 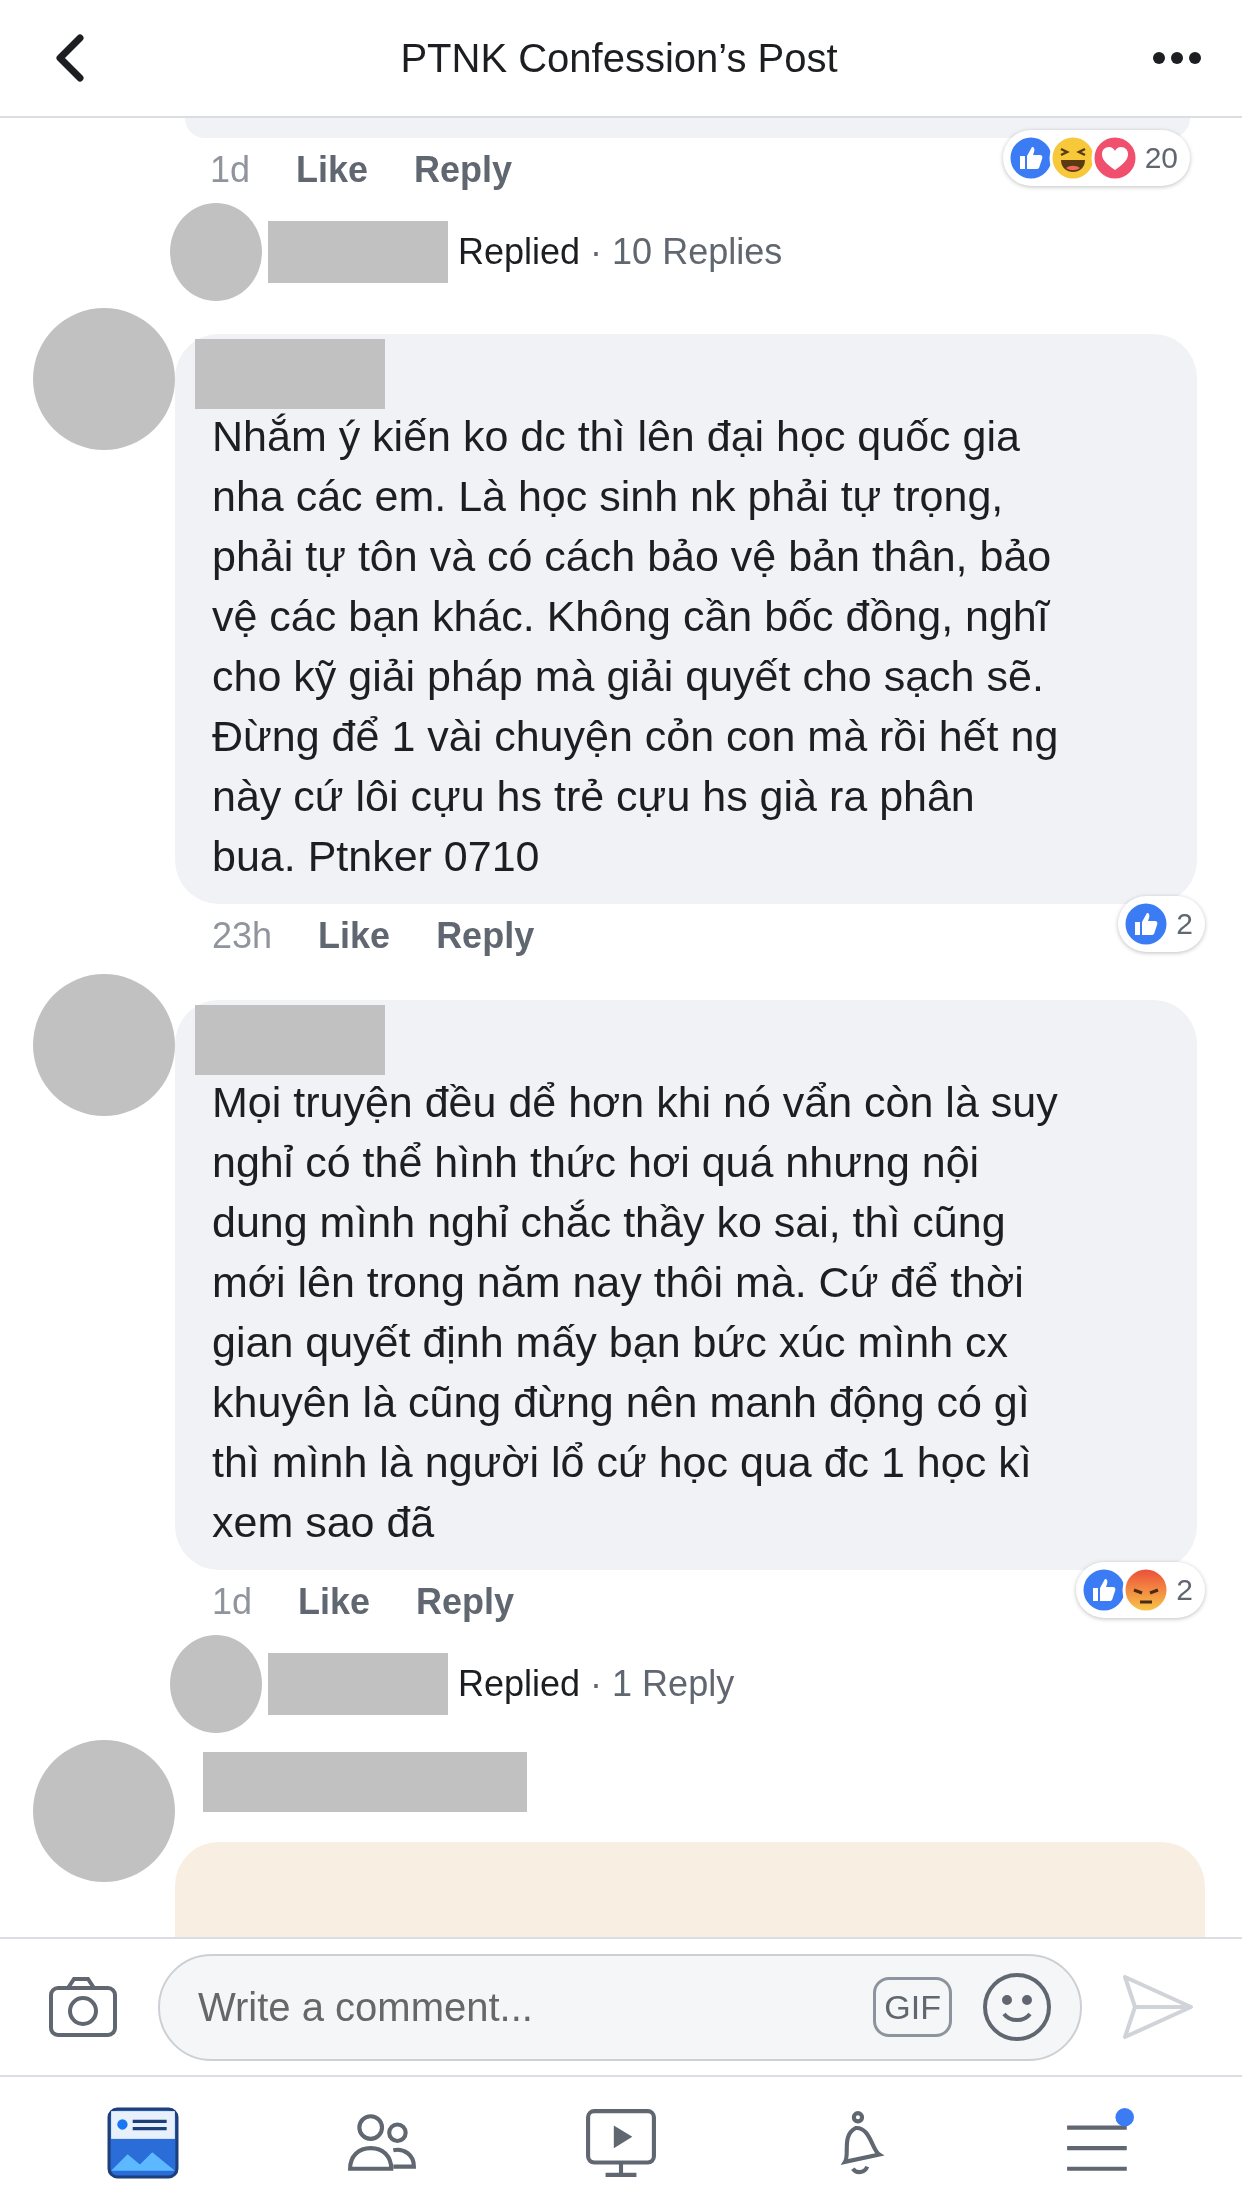 I want to click on reply-count: · 10 Replies, so click(x=686, y=252).